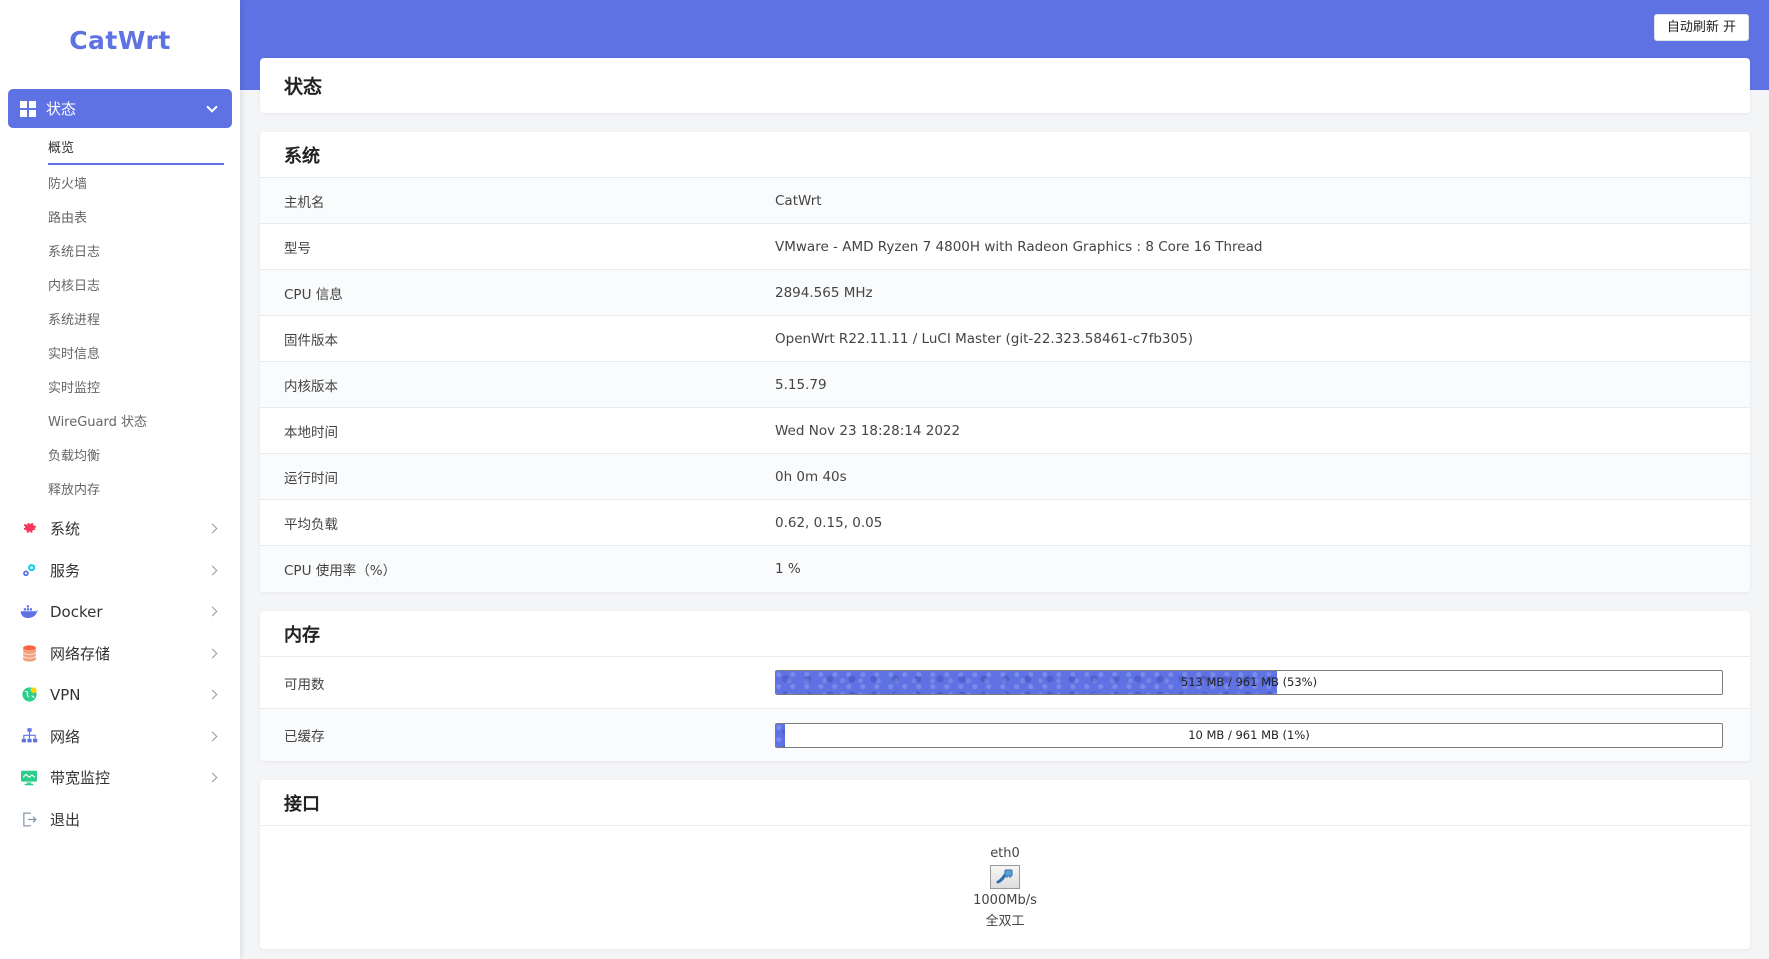 The height and width of the screenshot is (959, 1769). Describe the element at coordinates (29, 612) in the screenshot. I see `docker-icon` at that location.